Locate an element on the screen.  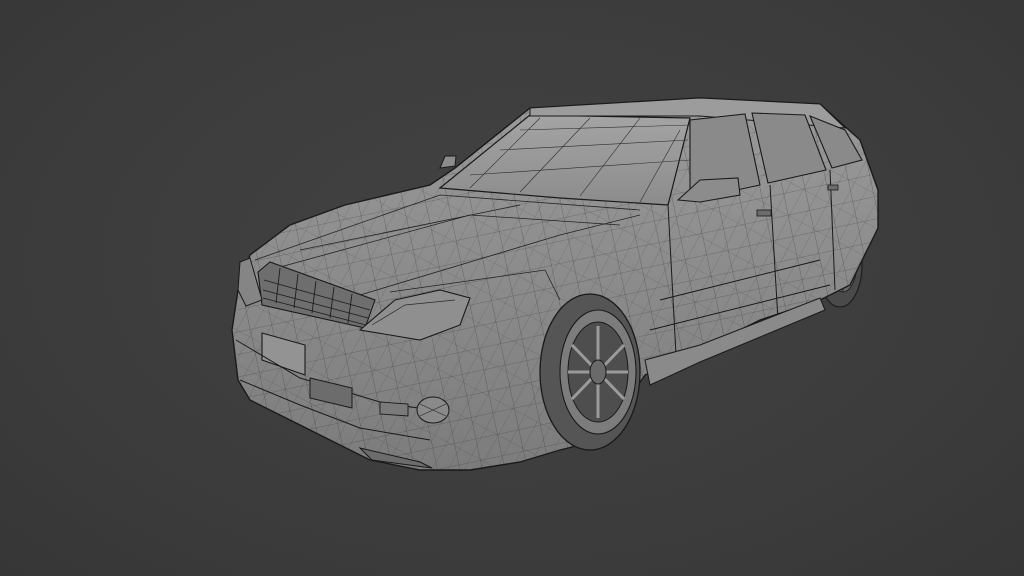
front-wheel is located at coordinates (590, 372).